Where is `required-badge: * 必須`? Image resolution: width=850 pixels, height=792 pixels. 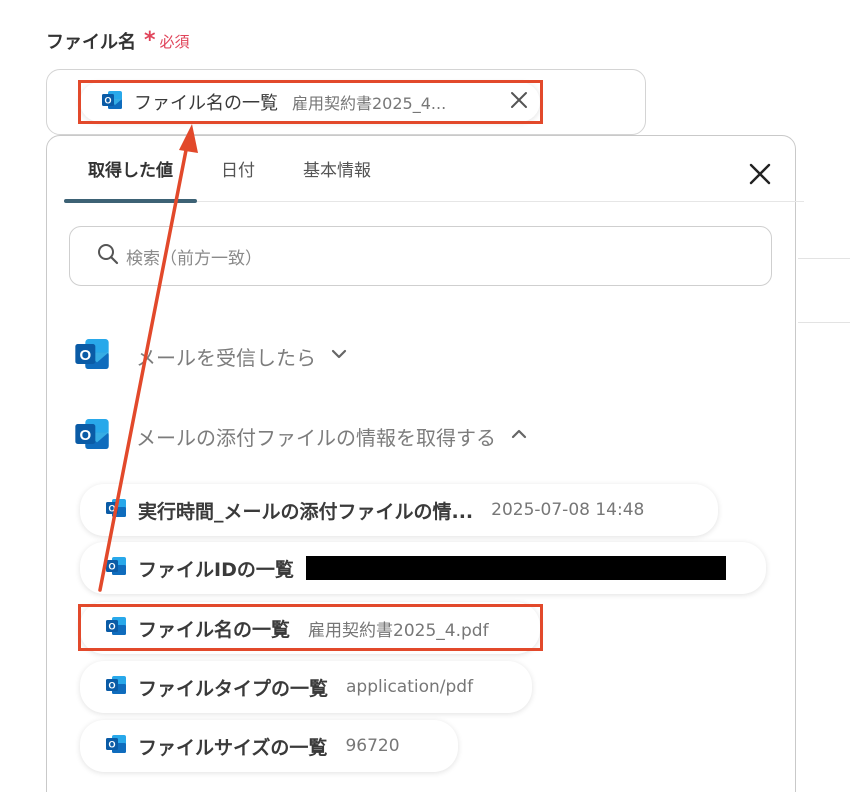 required-badge: * 必須 is located at coordinates (167, 41).